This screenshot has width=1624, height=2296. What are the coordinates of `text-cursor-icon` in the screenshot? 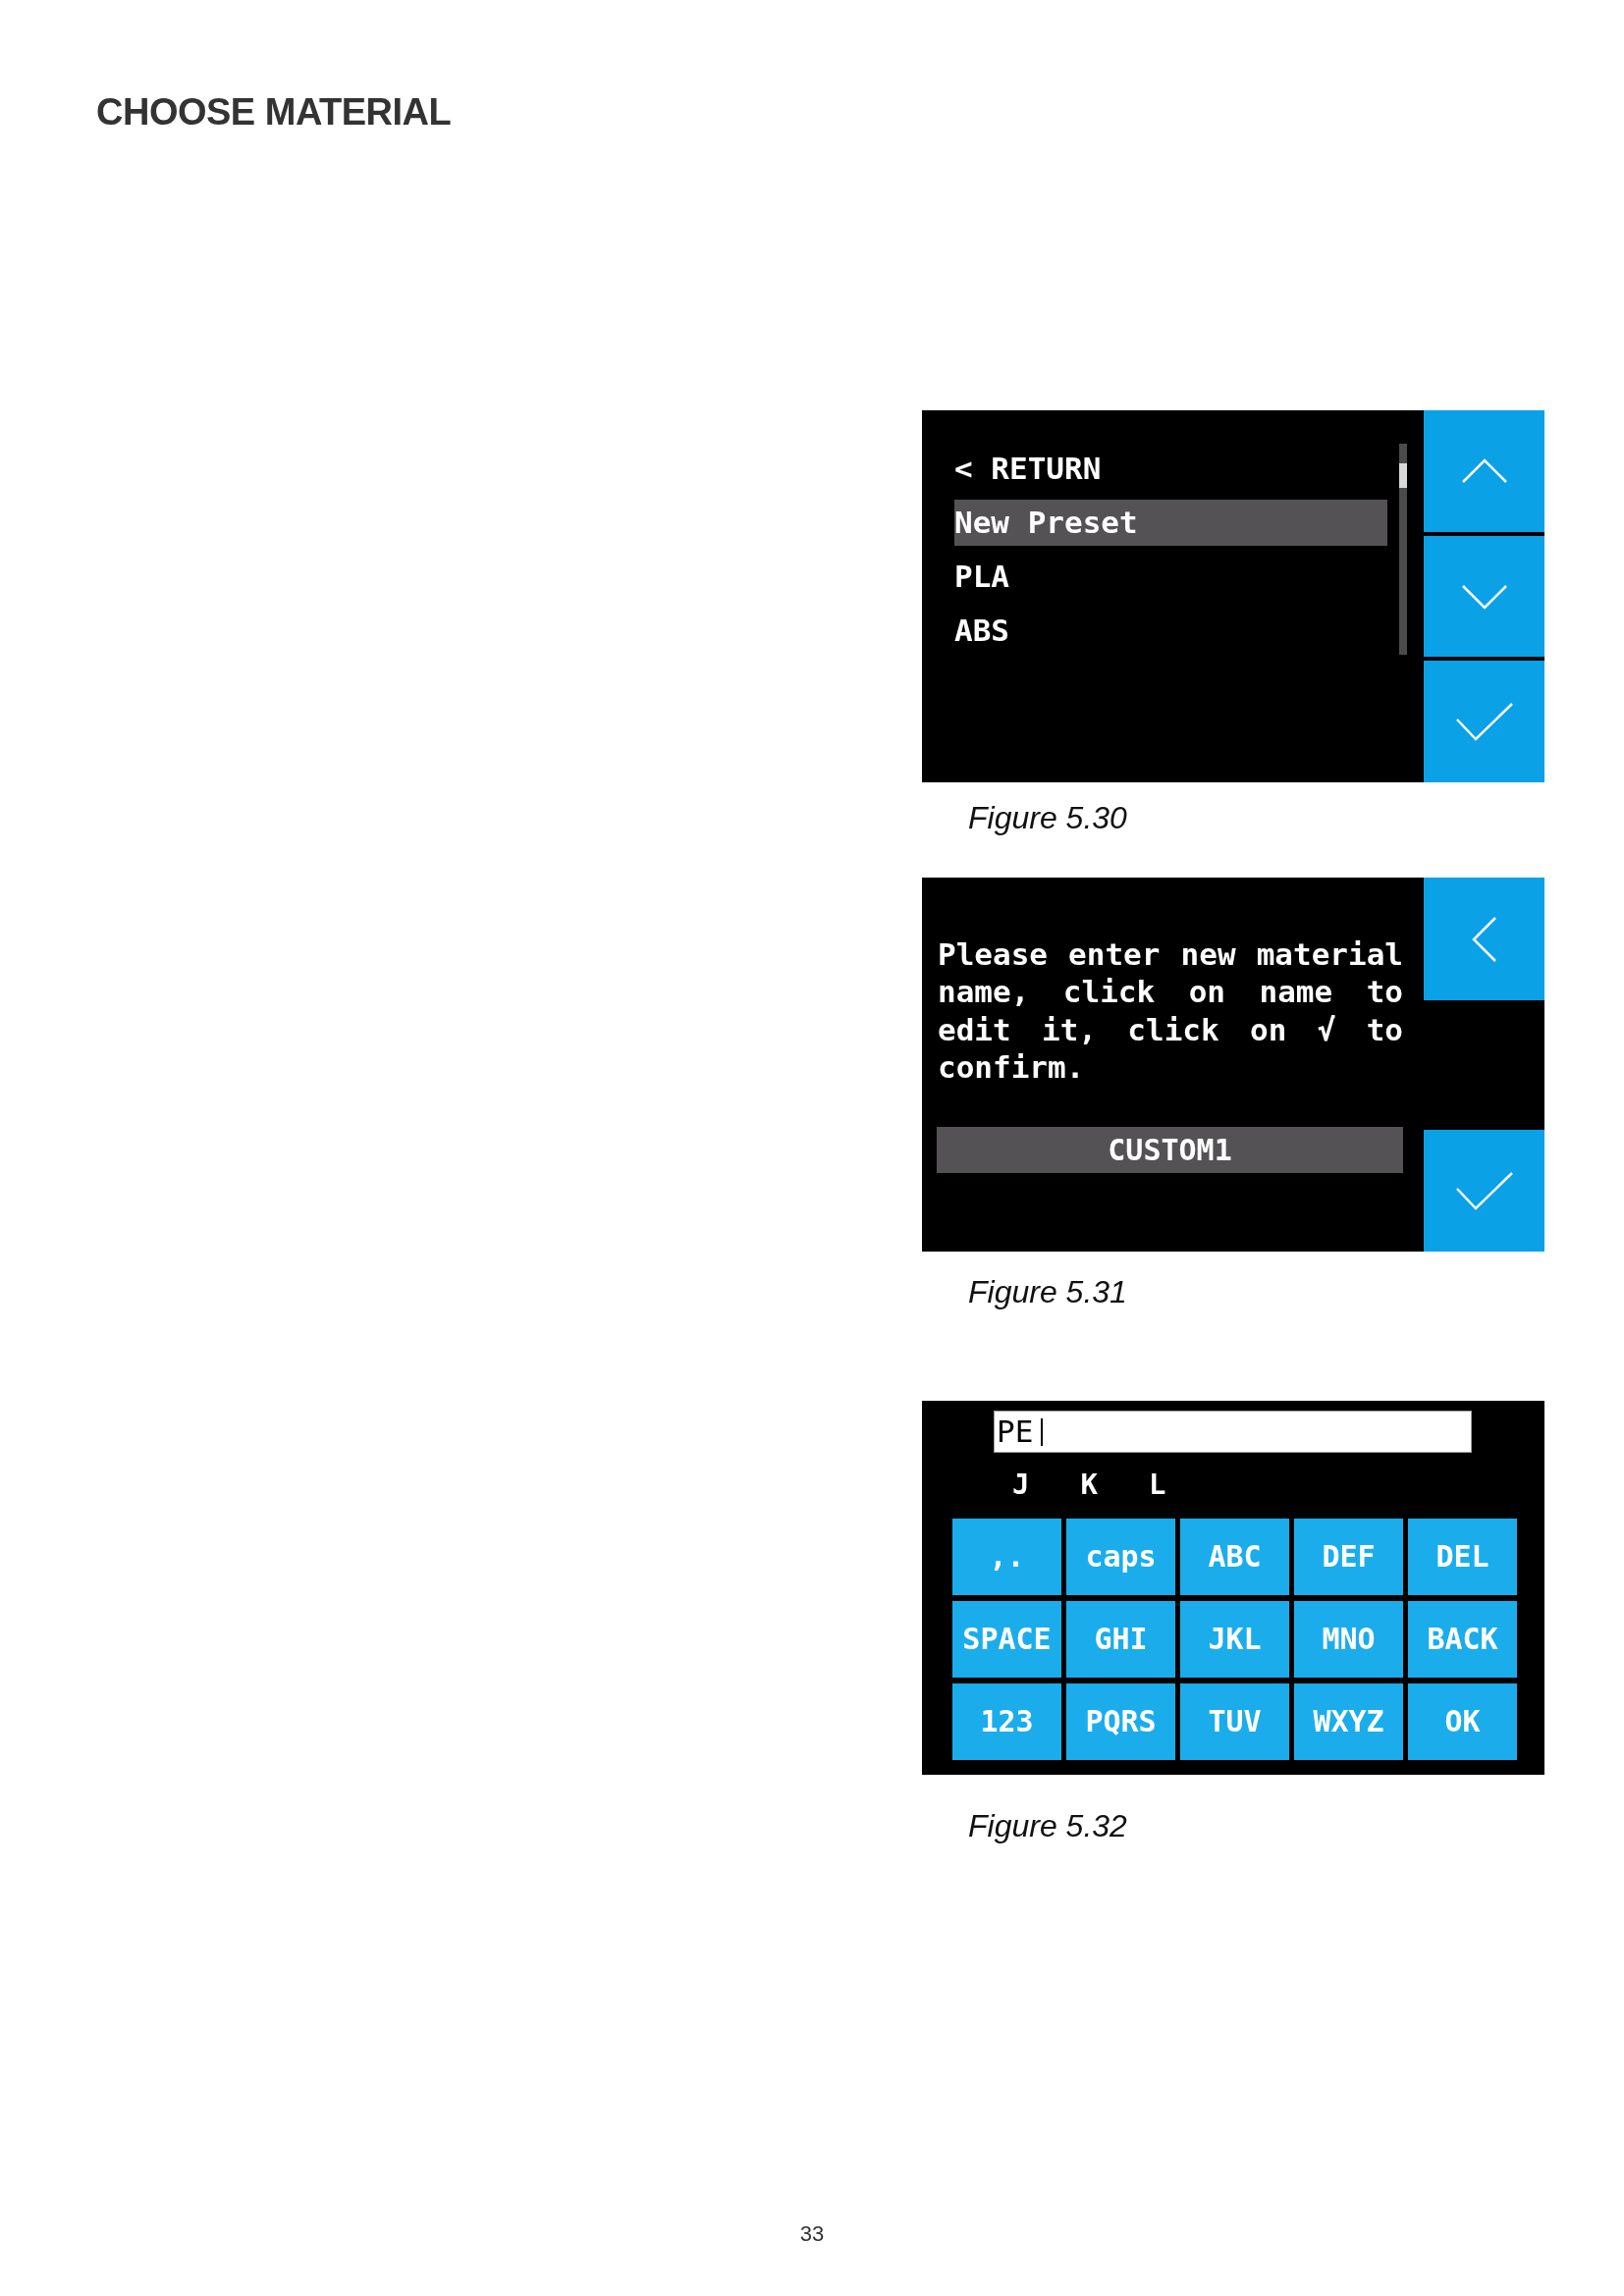 It's located at (1042, 1431).